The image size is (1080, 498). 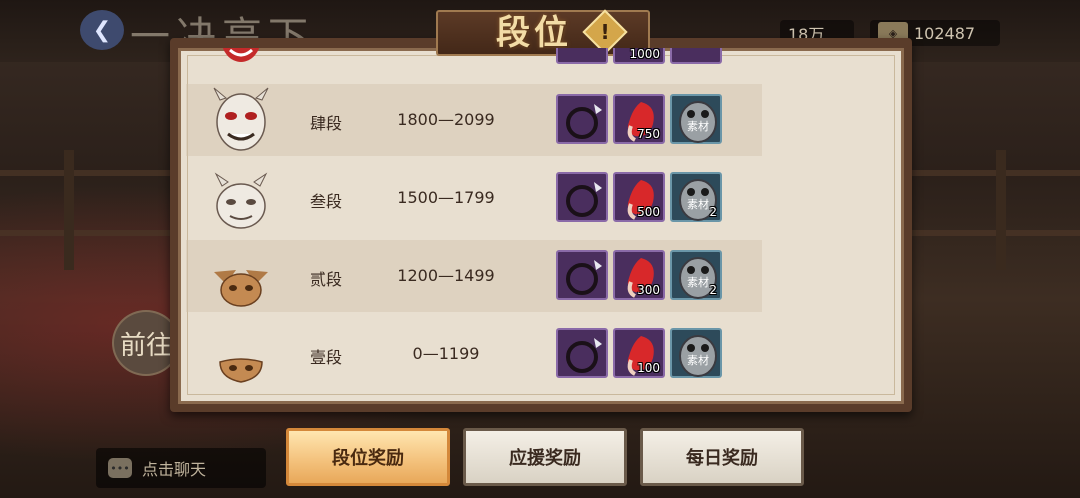 What do you see at coordinates (241, 55) in the screenshot?
I see `red-mask-icon` at bounding box center [241, 55].